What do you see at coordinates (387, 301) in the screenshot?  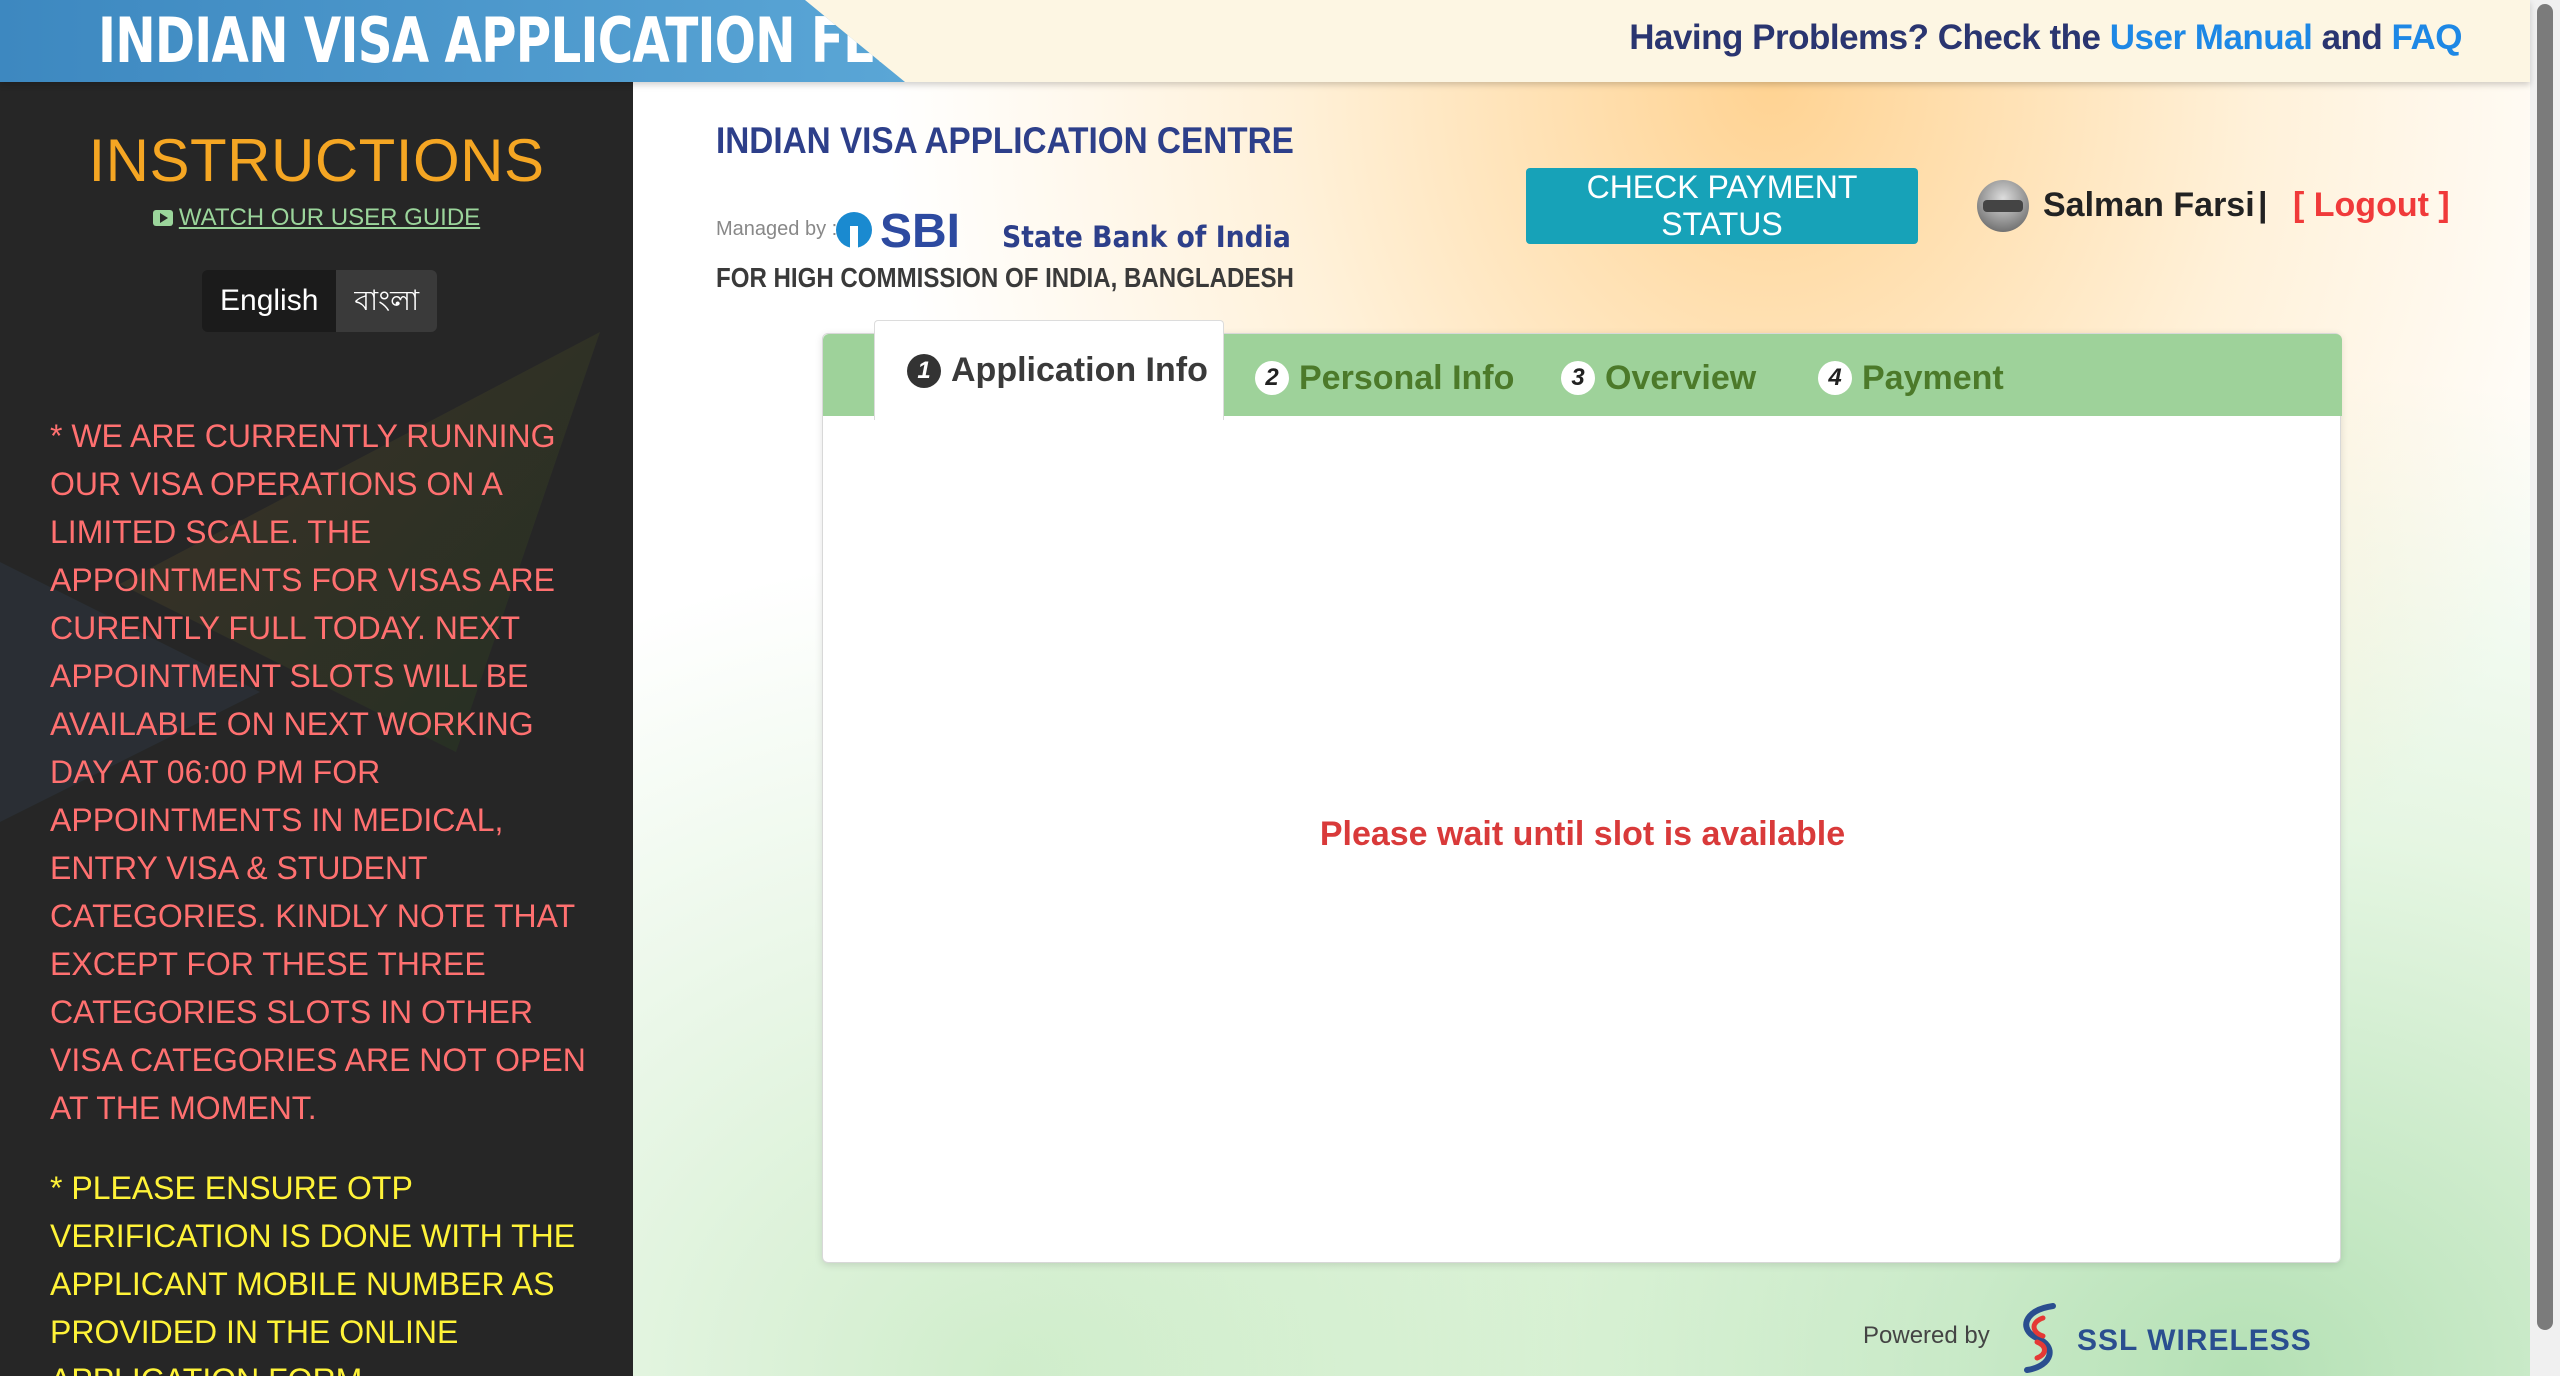 I see `language-bangla-button: বাংলা` at bounding box center [387, 301].